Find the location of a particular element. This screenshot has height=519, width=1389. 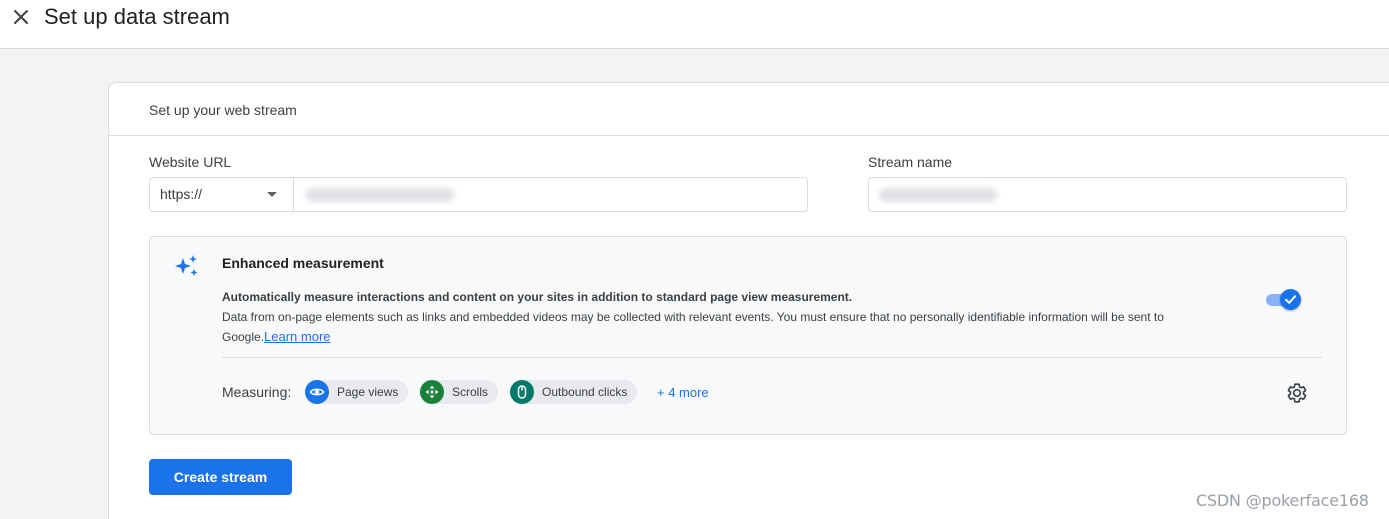

redacted-stream-name-value is located at coordinates (938, 195).